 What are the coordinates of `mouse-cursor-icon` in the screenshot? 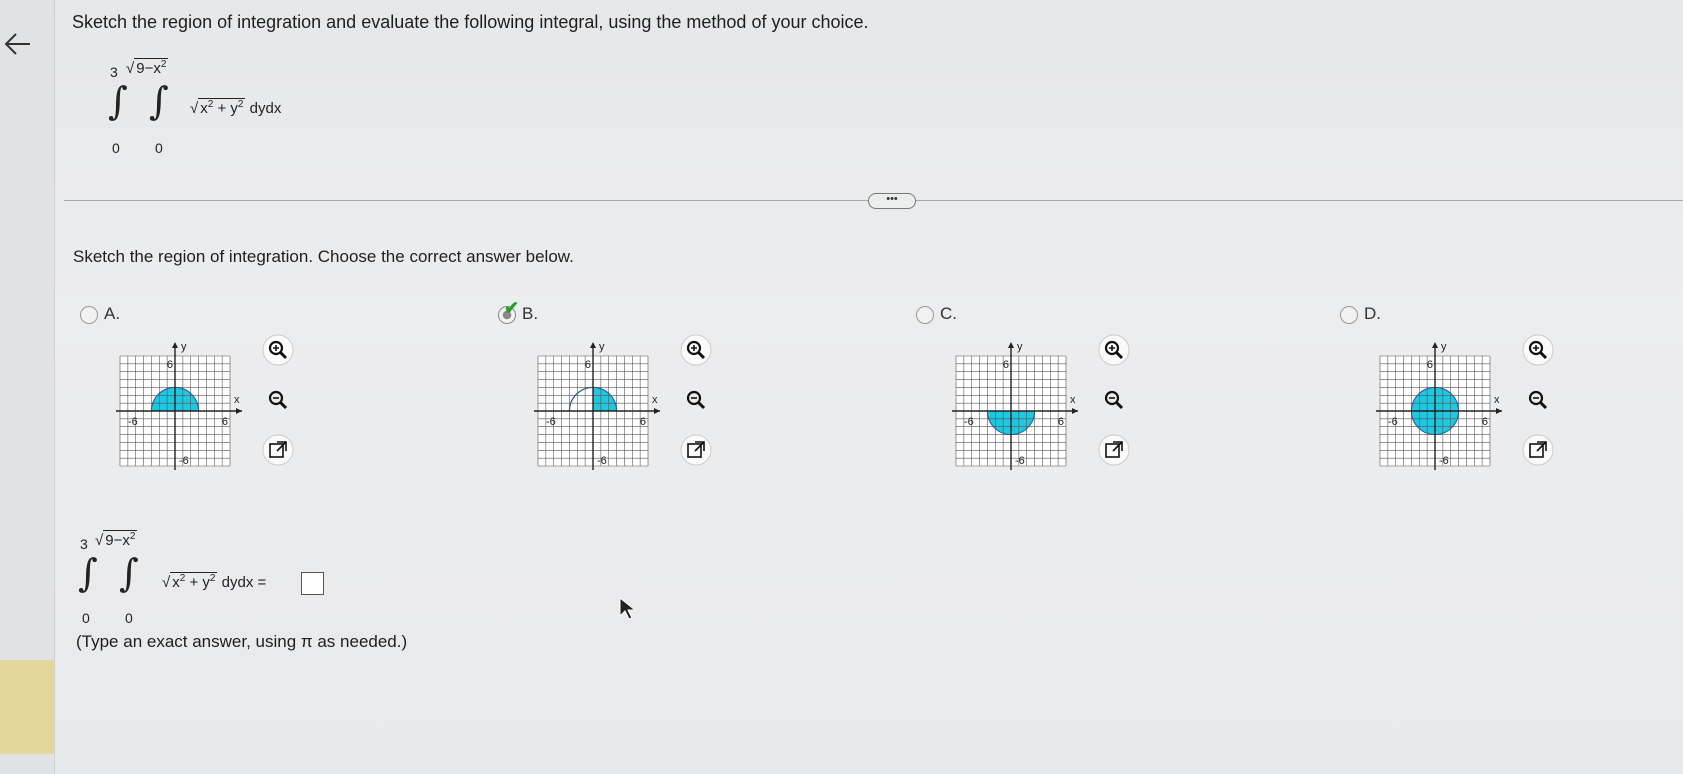 It's located at (628, 608).